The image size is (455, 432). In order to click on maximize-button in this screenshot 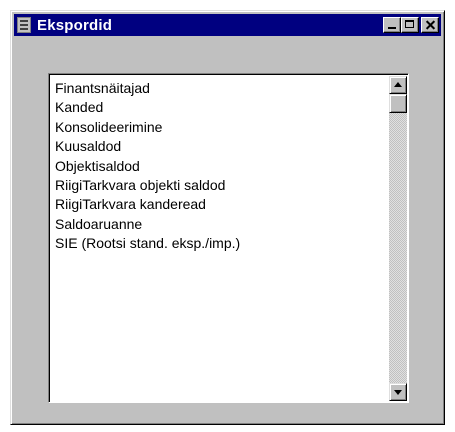, I will do `click(410, 25)`.